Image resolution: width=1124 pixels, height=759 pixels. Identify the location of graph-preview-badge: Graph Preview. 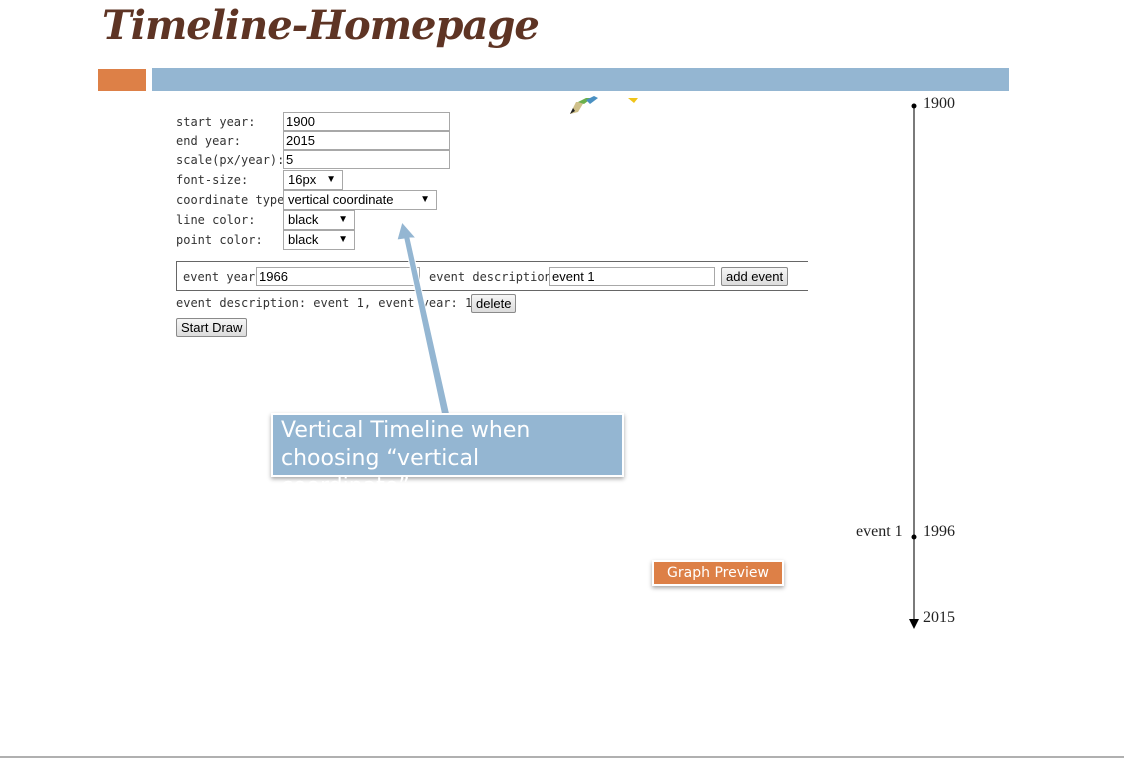
(718, 573).